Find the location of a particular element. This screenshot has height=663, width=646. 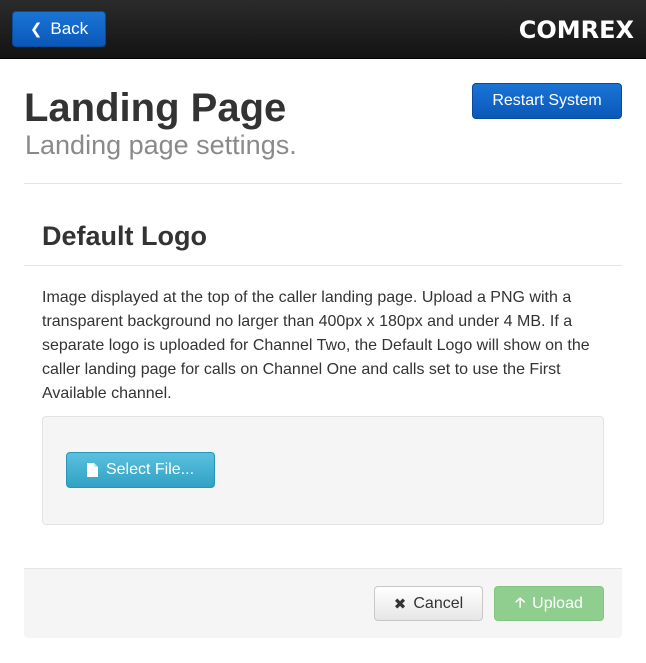

page-subtitle: Landing page settings. is located at coordinates (161, 145).